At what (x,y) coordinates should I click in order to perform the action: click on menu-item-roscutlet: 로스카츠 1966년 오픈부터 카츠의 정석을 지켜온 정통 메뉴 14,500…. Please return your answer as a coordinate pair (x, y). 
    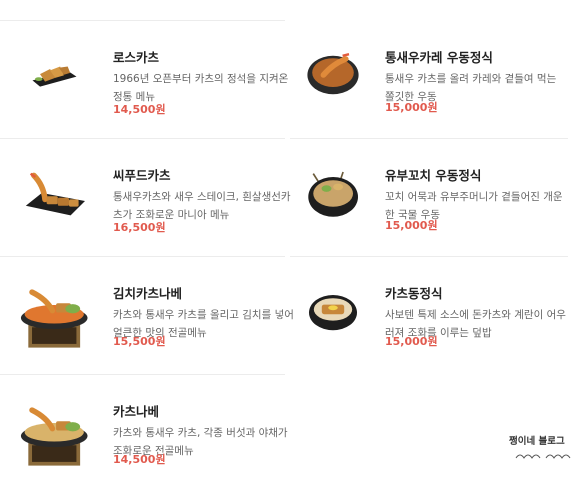
    Looking at the image, I should click on (156, 92).